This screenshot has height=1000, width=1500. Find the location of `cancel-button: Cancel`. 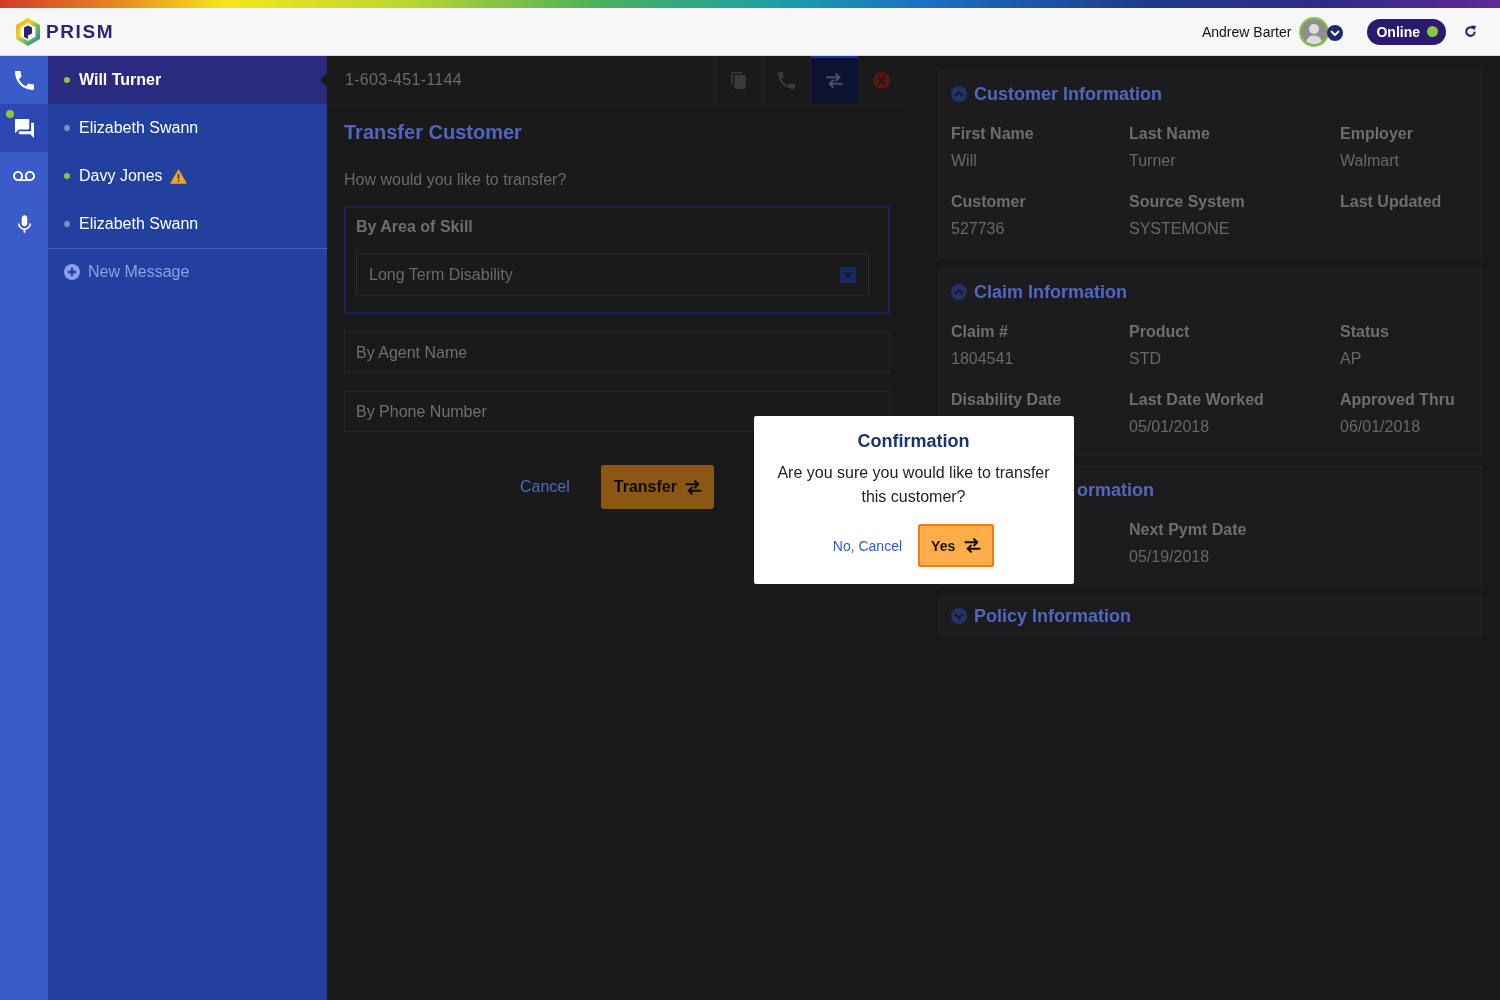

cancel-button: Cancel is located at coordinates (545, 487).